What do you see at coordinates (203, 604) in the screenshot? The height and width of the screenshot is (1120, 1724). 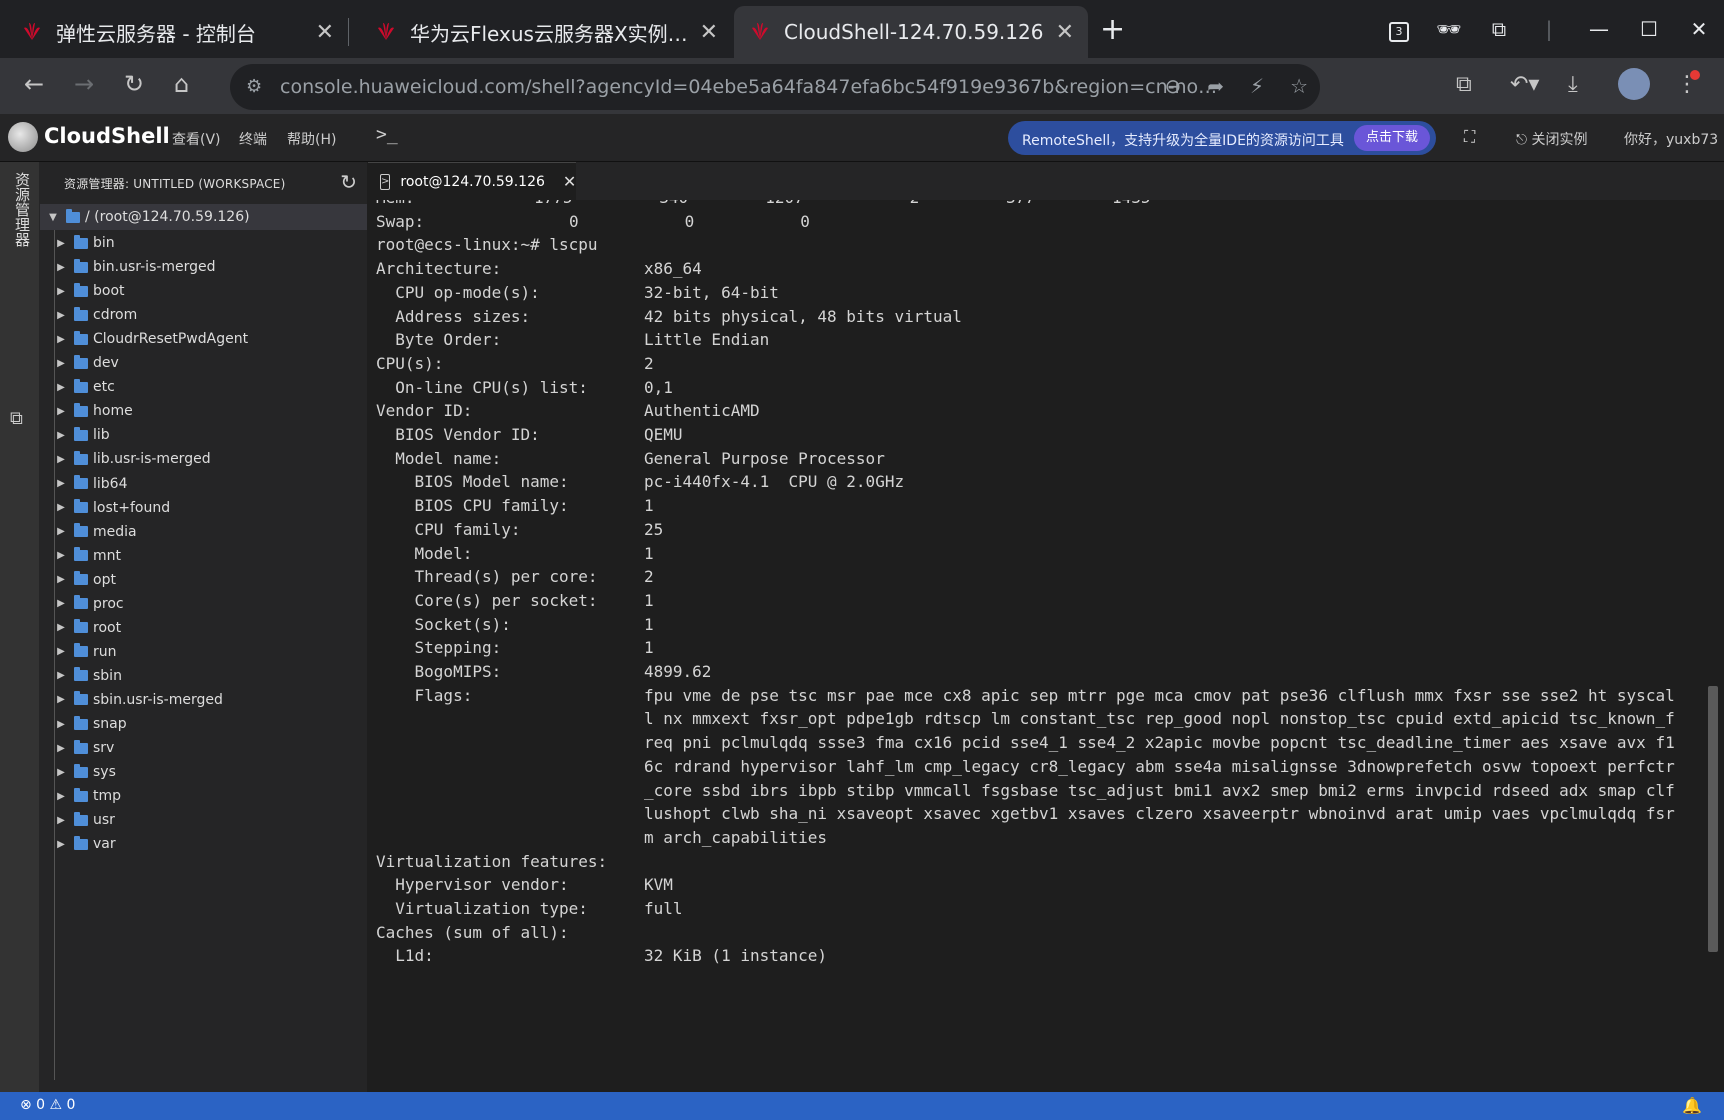 I see `tree-folder-item: ▶ proc` at bounding box center [203, 604].